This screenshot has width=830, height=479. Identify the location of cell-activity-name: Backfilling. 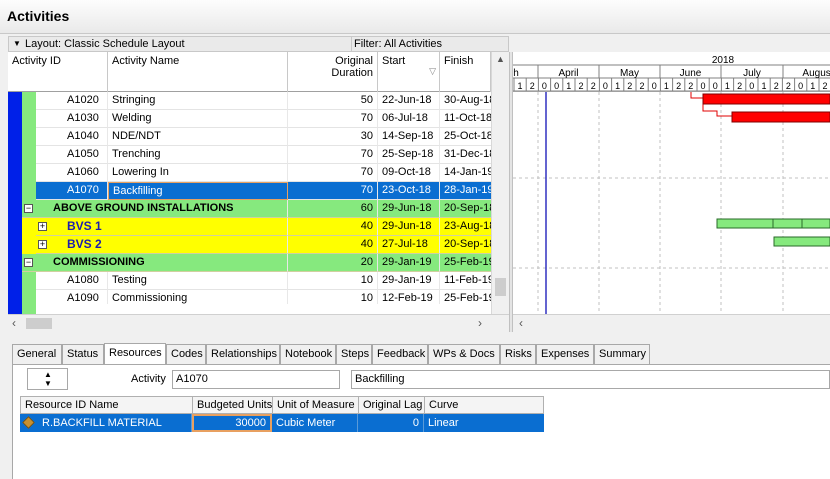
(198, 191).